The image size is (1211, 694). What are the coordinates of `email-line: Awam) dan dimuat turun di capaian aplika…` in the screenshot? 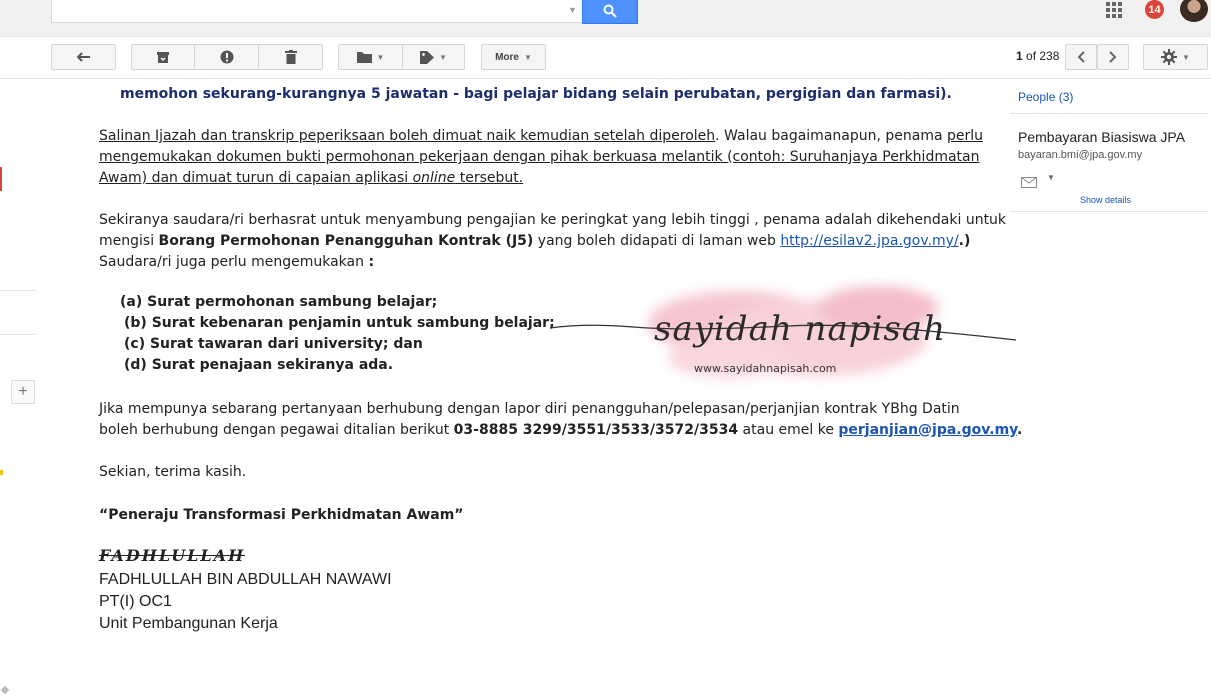 It's located at (311, 178).